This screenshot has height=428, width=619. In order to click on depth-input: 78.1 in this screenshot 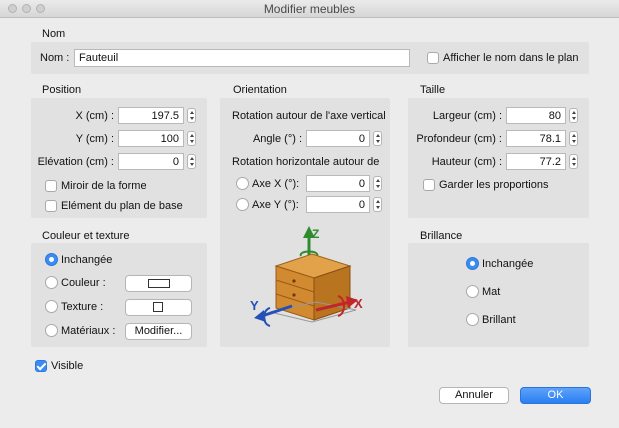, I will do `click(536, 138)`.